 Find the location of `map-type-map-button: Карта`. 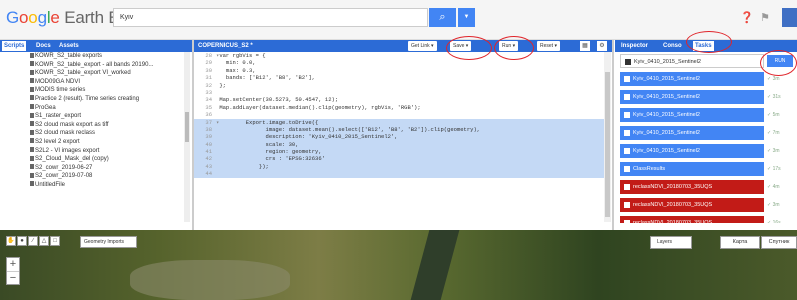

map-type-map-button: Карта is located at coordinates (740, 242).